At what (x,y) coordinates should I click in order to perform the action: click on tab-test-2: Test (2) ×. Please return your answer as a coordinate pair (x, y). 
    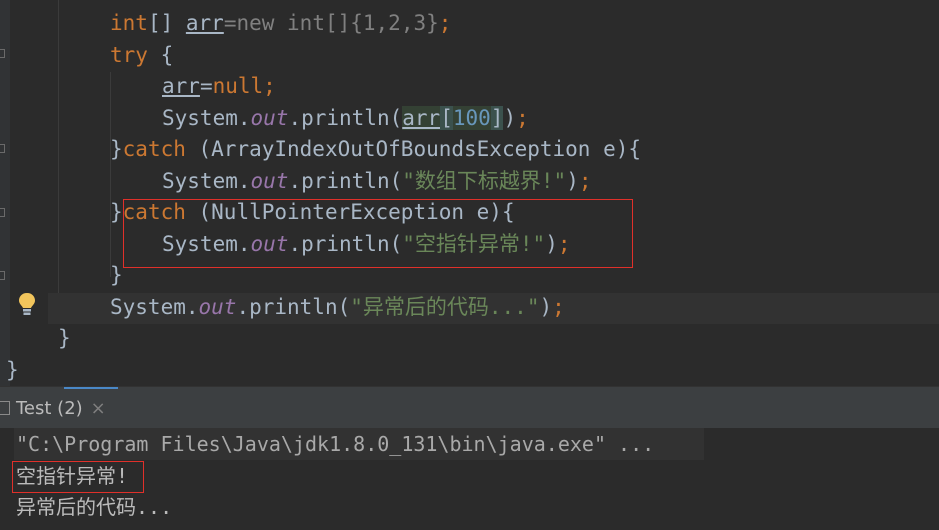
    Looking at the image, I should click on (53, 408).